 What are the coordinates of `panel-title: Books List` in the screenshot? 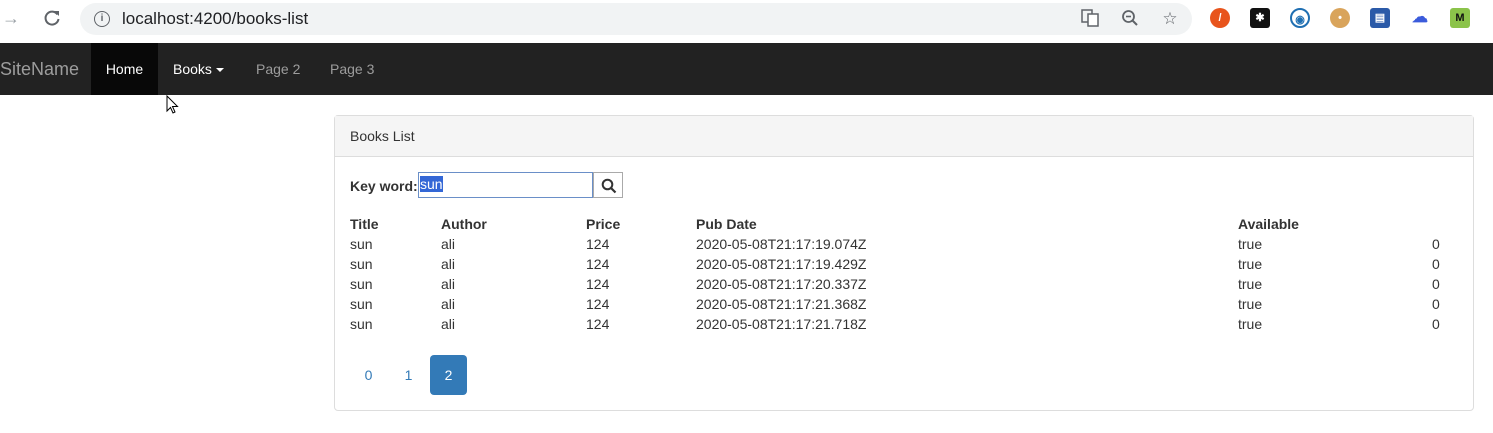 It's located at (904, 136).